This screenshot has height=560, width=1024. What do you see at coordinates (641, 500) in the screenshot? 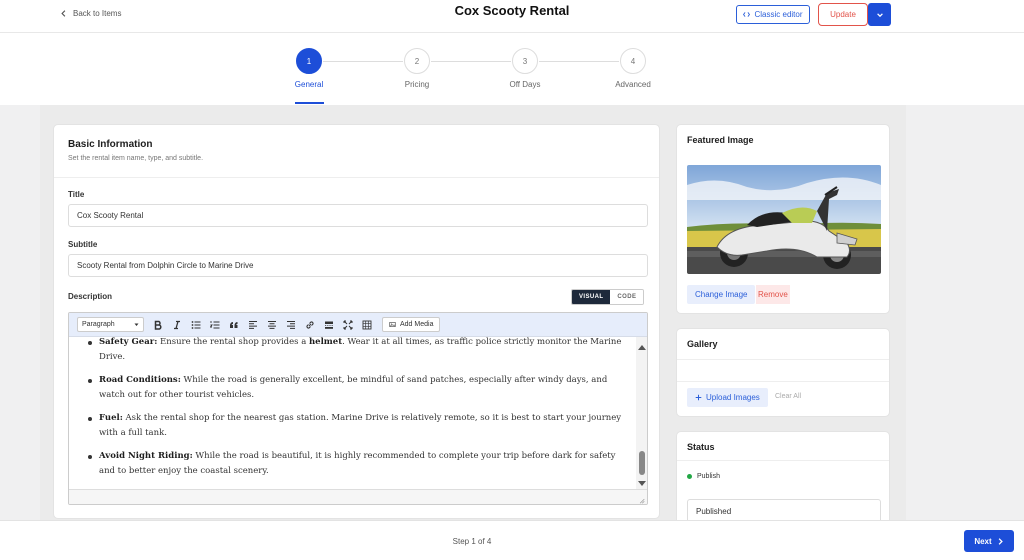
I see `resize-handle-icon` at bounding box center [641, 500].